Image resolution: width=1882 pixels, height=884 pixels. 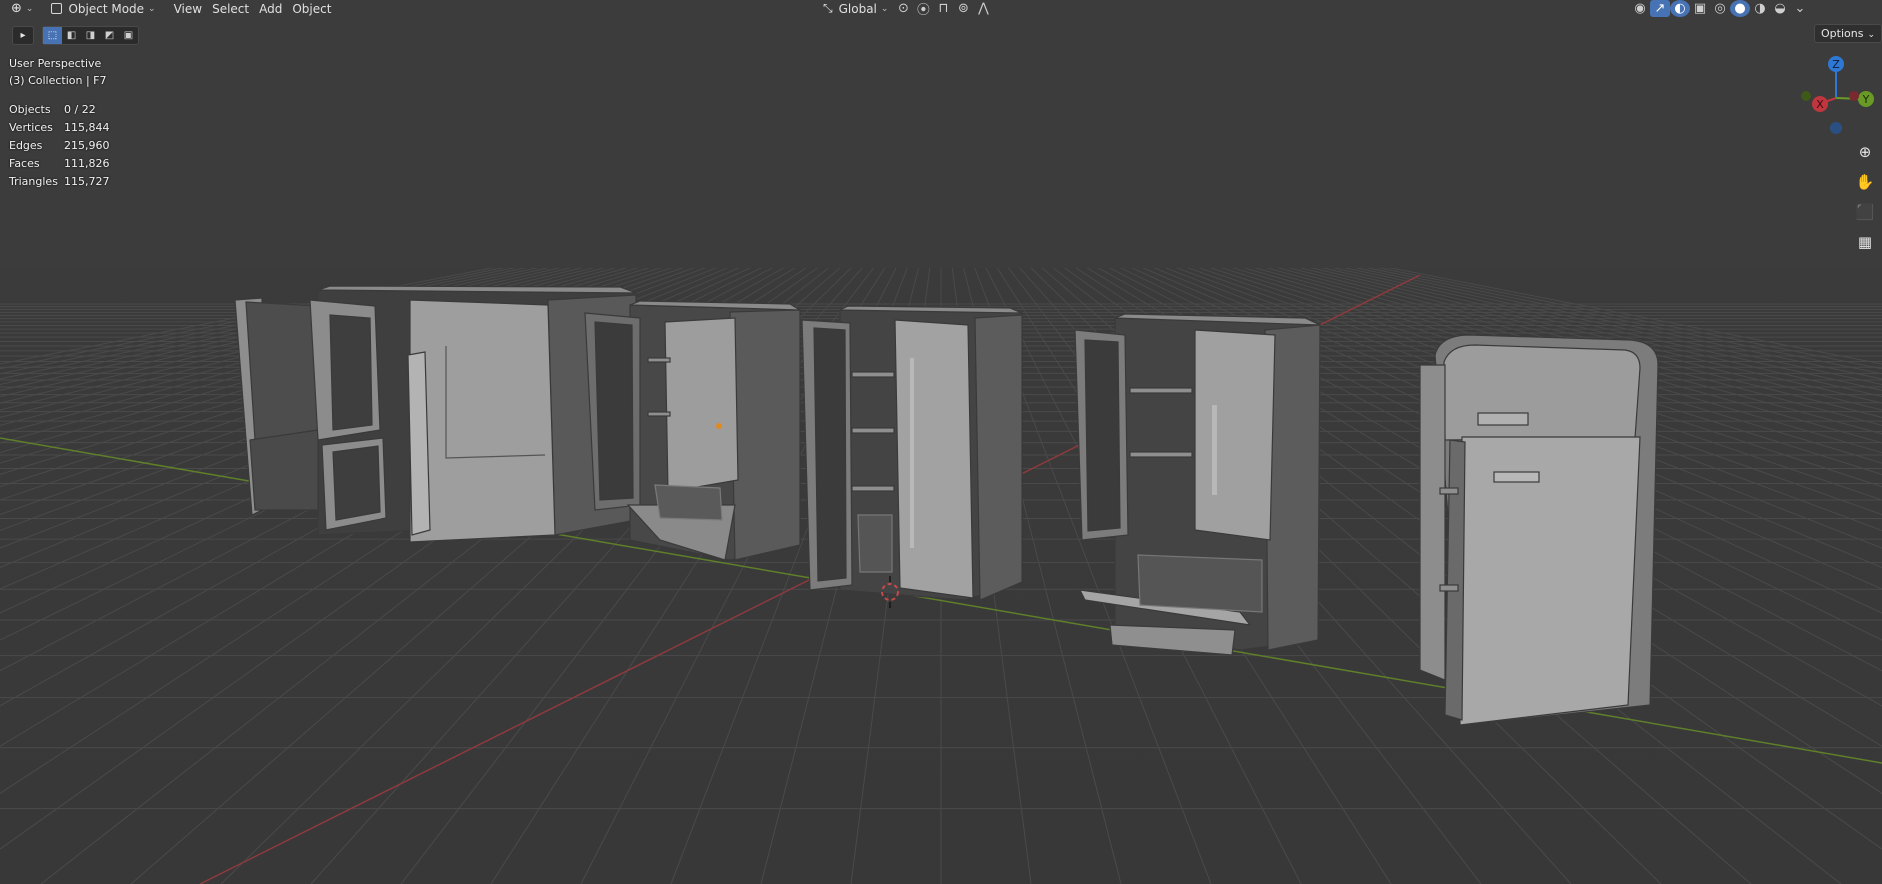 I want to click on stat-value: 115,727, so click(x=87, y=181).